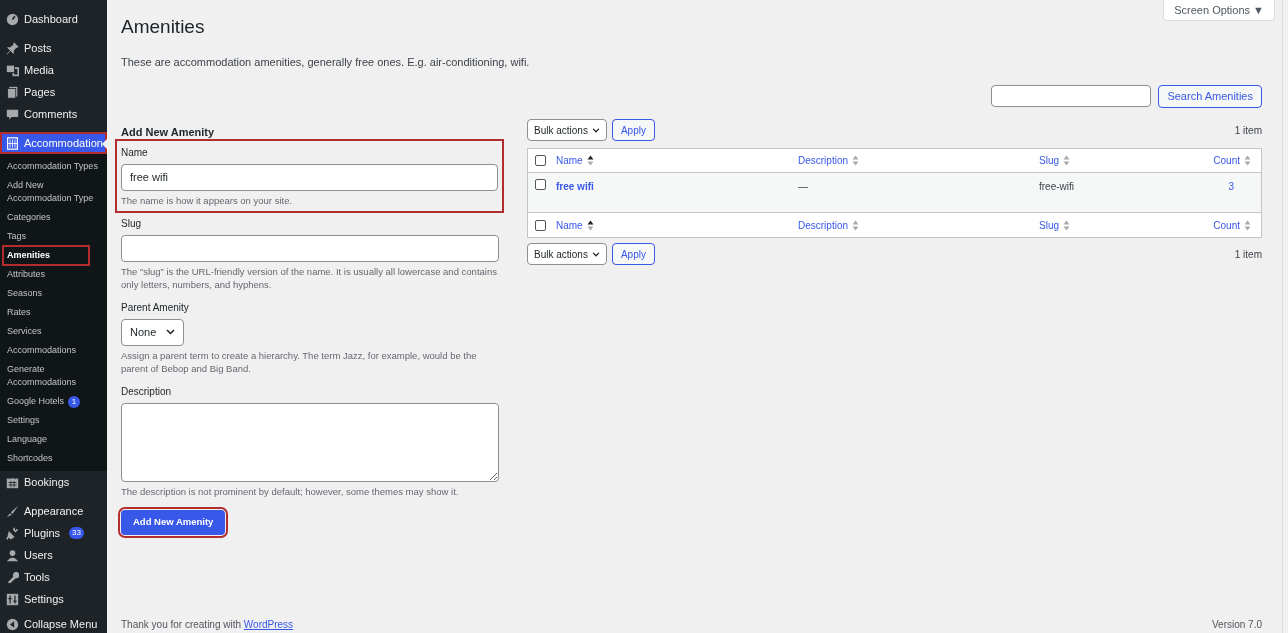  Describe the element at coordinates (53, 114) in the screenshot. I see `menu-item: Comments` at that location.